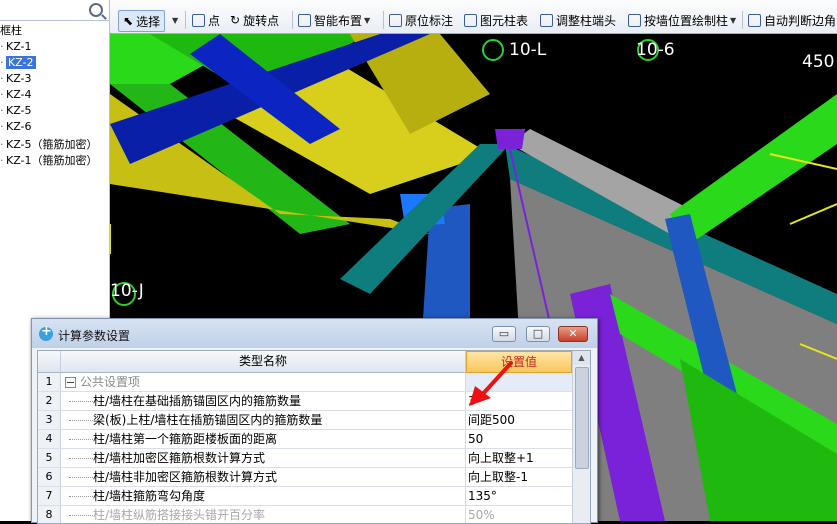 Image resolution: width=837 pixels, height=524 pixels. I want to click on search-icon, so click(96, 10).